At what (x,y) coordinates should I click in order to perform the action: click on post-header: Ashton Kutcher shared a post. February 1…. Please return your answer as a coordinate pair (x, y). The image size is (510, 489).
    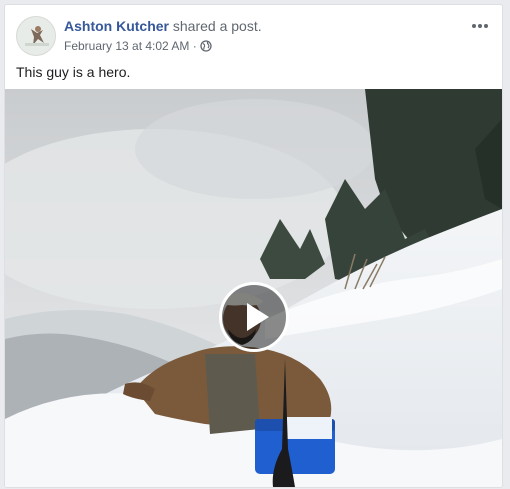
    Looking at the image, I should click on (253, 35).